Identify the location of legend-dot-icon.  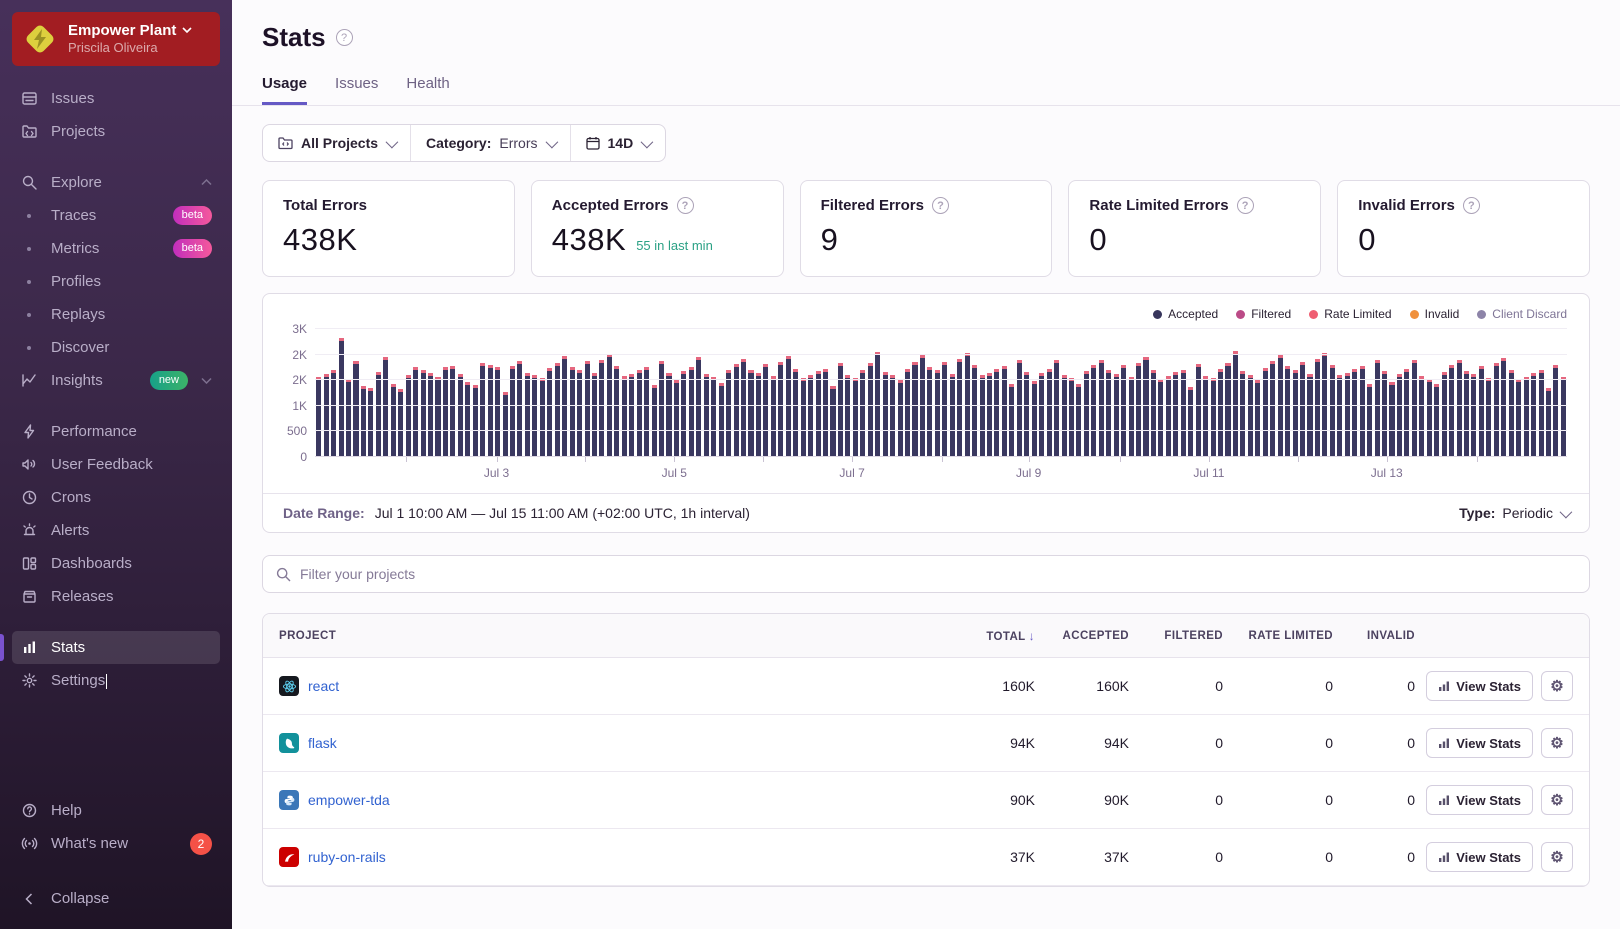
(1314, 314).